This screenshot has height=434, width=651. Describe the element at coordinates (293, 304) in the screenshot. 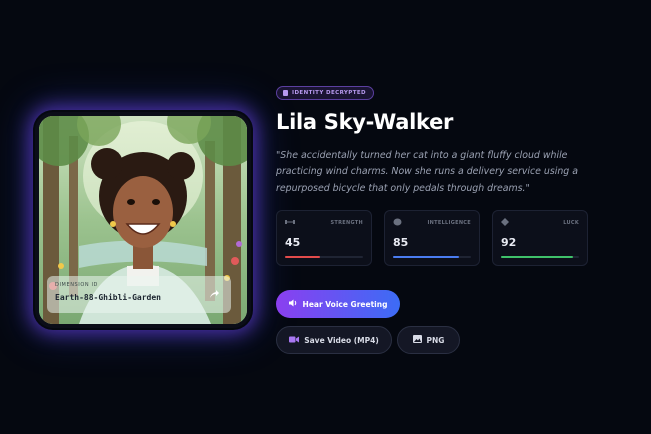

I see `speaker-icon` at that location.